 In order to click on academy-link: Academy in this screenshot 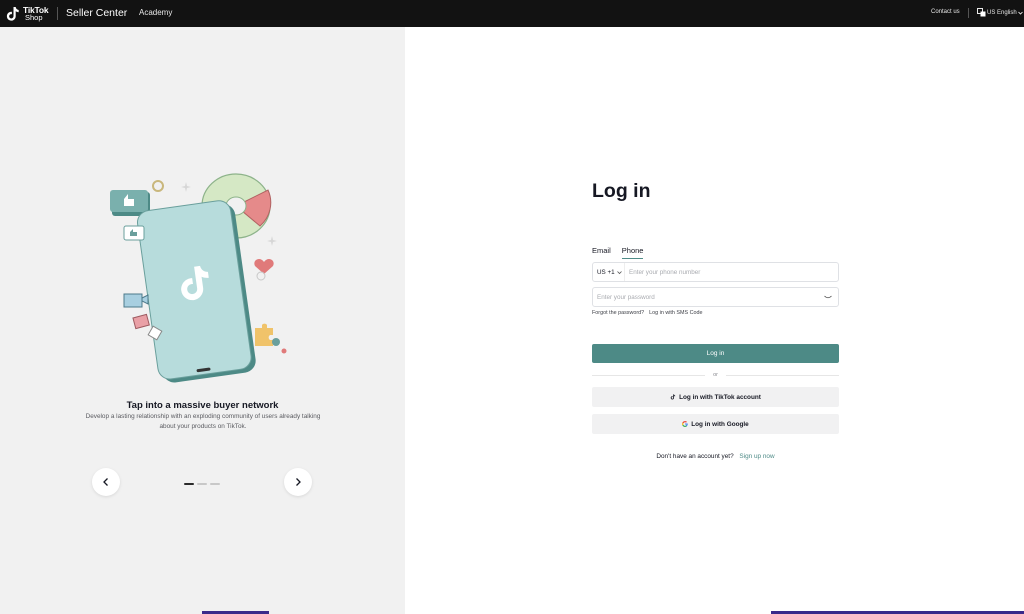, I will do `click(155, 12)`.